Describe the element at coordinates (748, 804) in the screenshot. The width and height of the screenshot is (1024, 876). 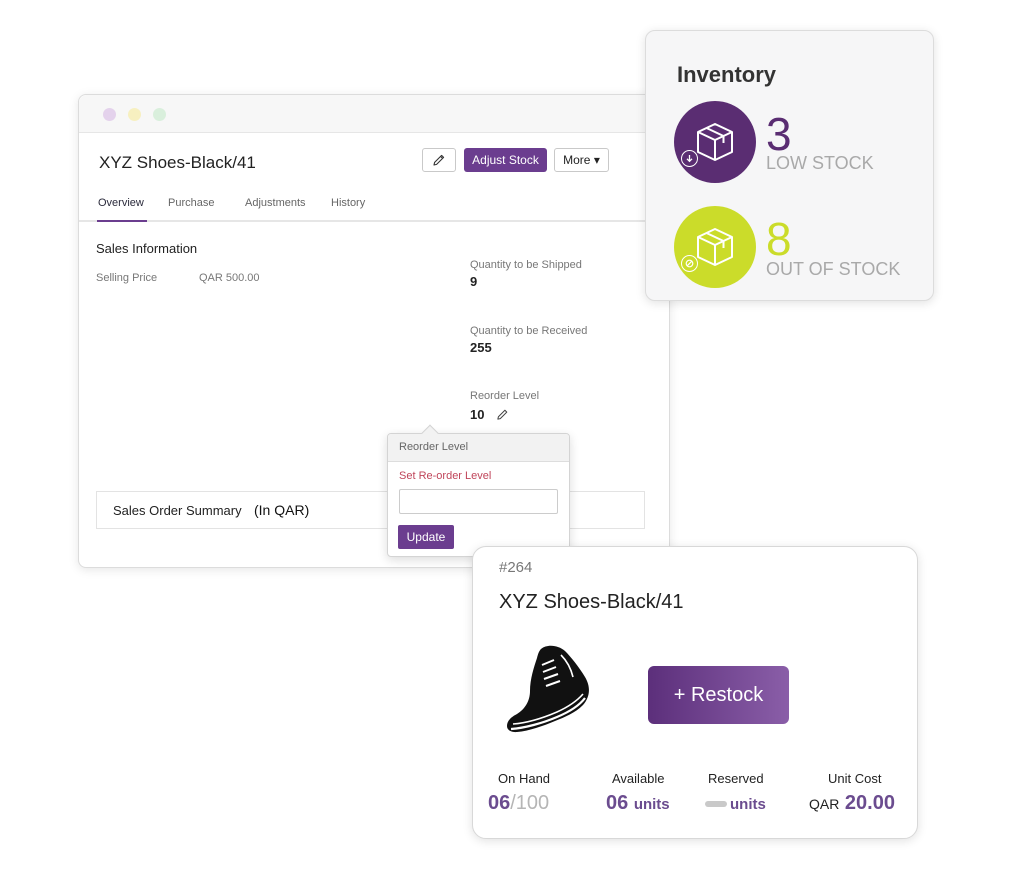
I see `reserved-unit: units` at that location.